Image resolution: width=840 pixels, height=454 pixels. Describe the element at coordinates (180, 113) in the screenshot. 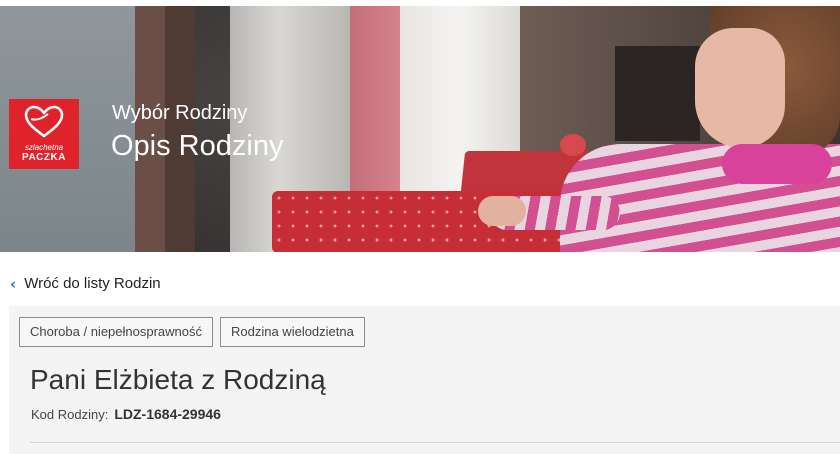

I see `hero-subtitle: Wybór Rodziny` at that location.